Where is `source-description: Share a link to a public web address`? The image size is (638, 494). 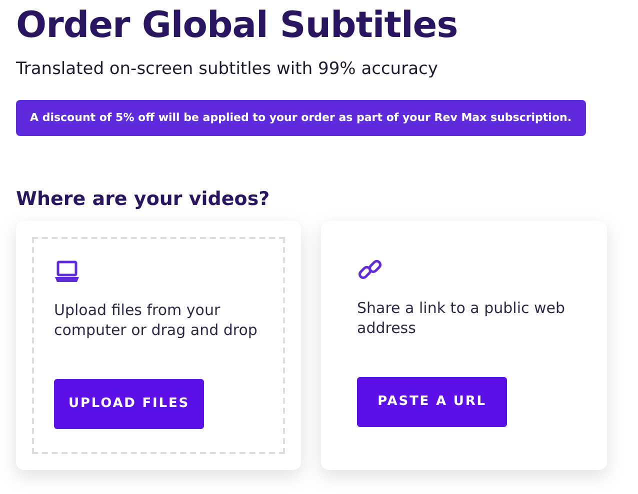 source-description: Share a link to a public web address is located at coordinates (461, 318).